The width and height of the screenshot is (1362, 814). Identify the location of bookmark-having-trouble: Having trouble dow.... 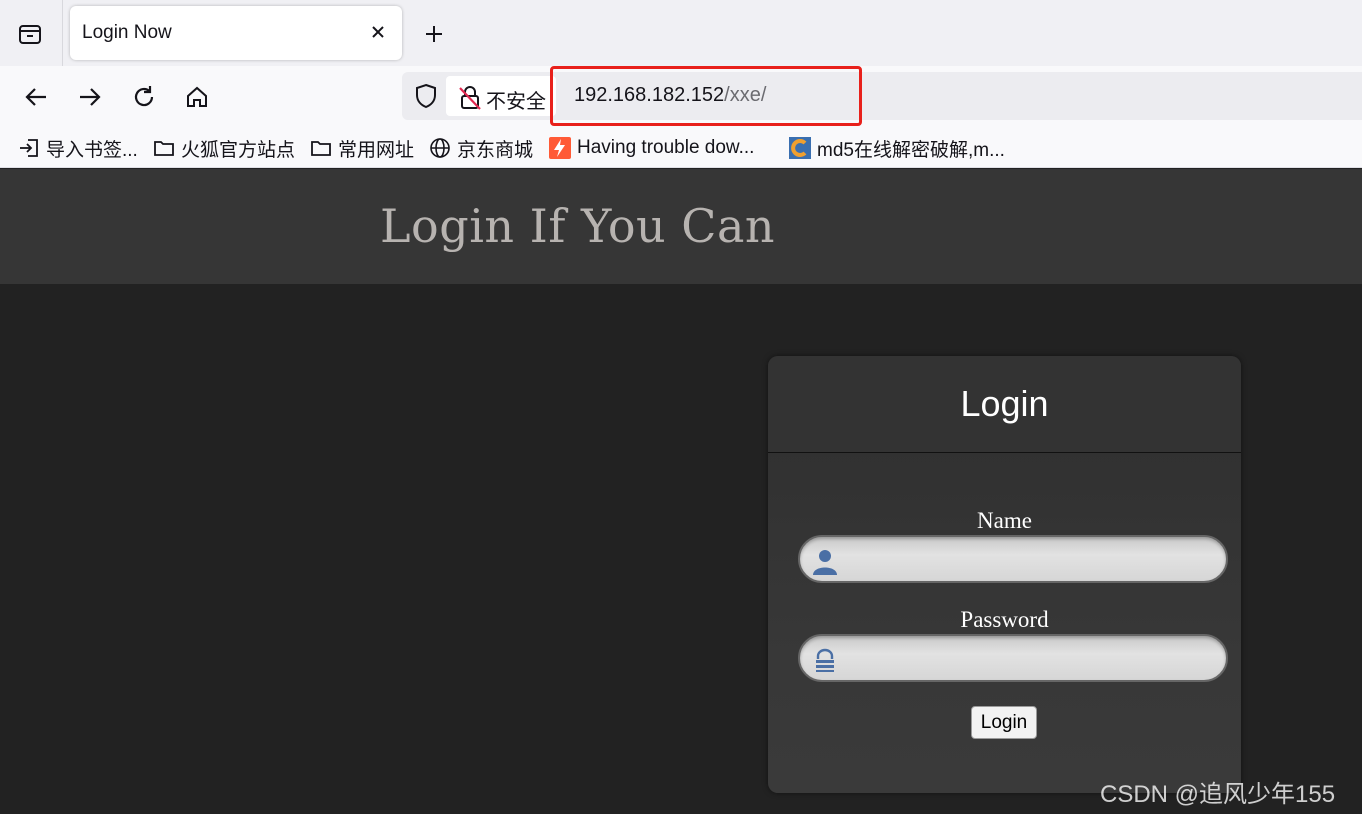
(651, 148).